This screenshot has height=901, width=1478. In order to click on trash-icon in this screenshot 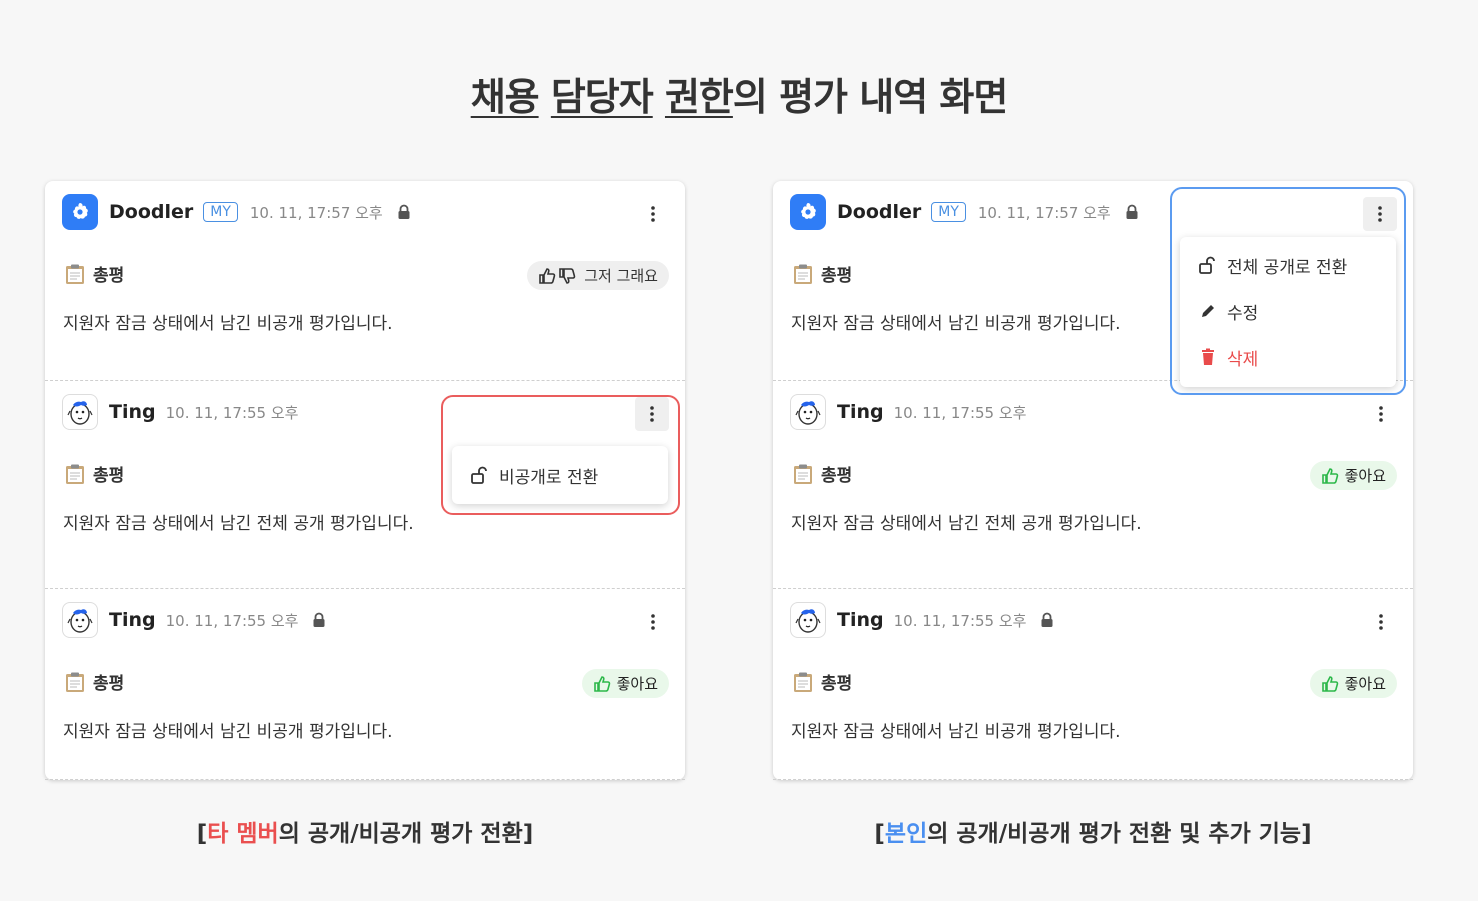, I will do `click(1208, 356)`.